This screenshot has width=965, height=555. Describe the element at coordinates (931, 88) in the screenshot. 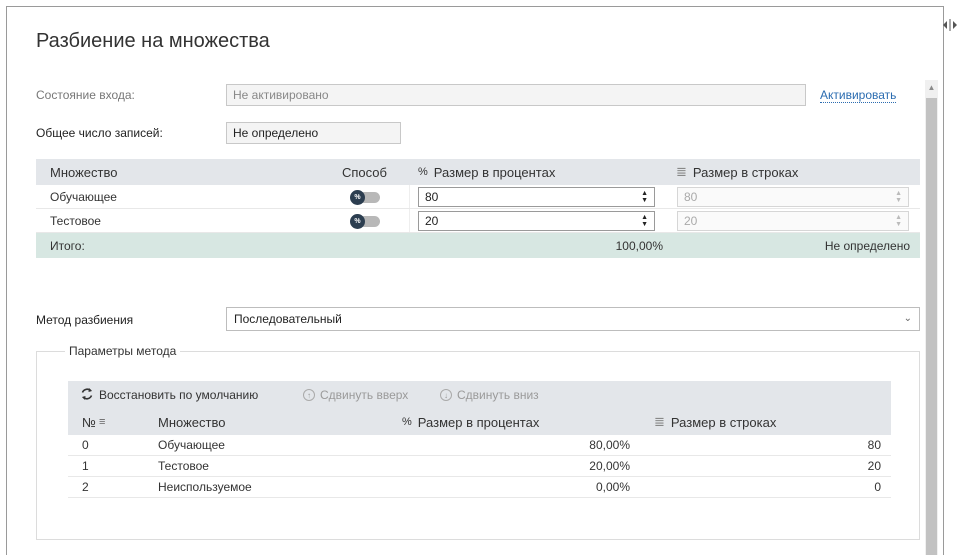

I see `scroll-up-arrow-icon: ▲` at that location.